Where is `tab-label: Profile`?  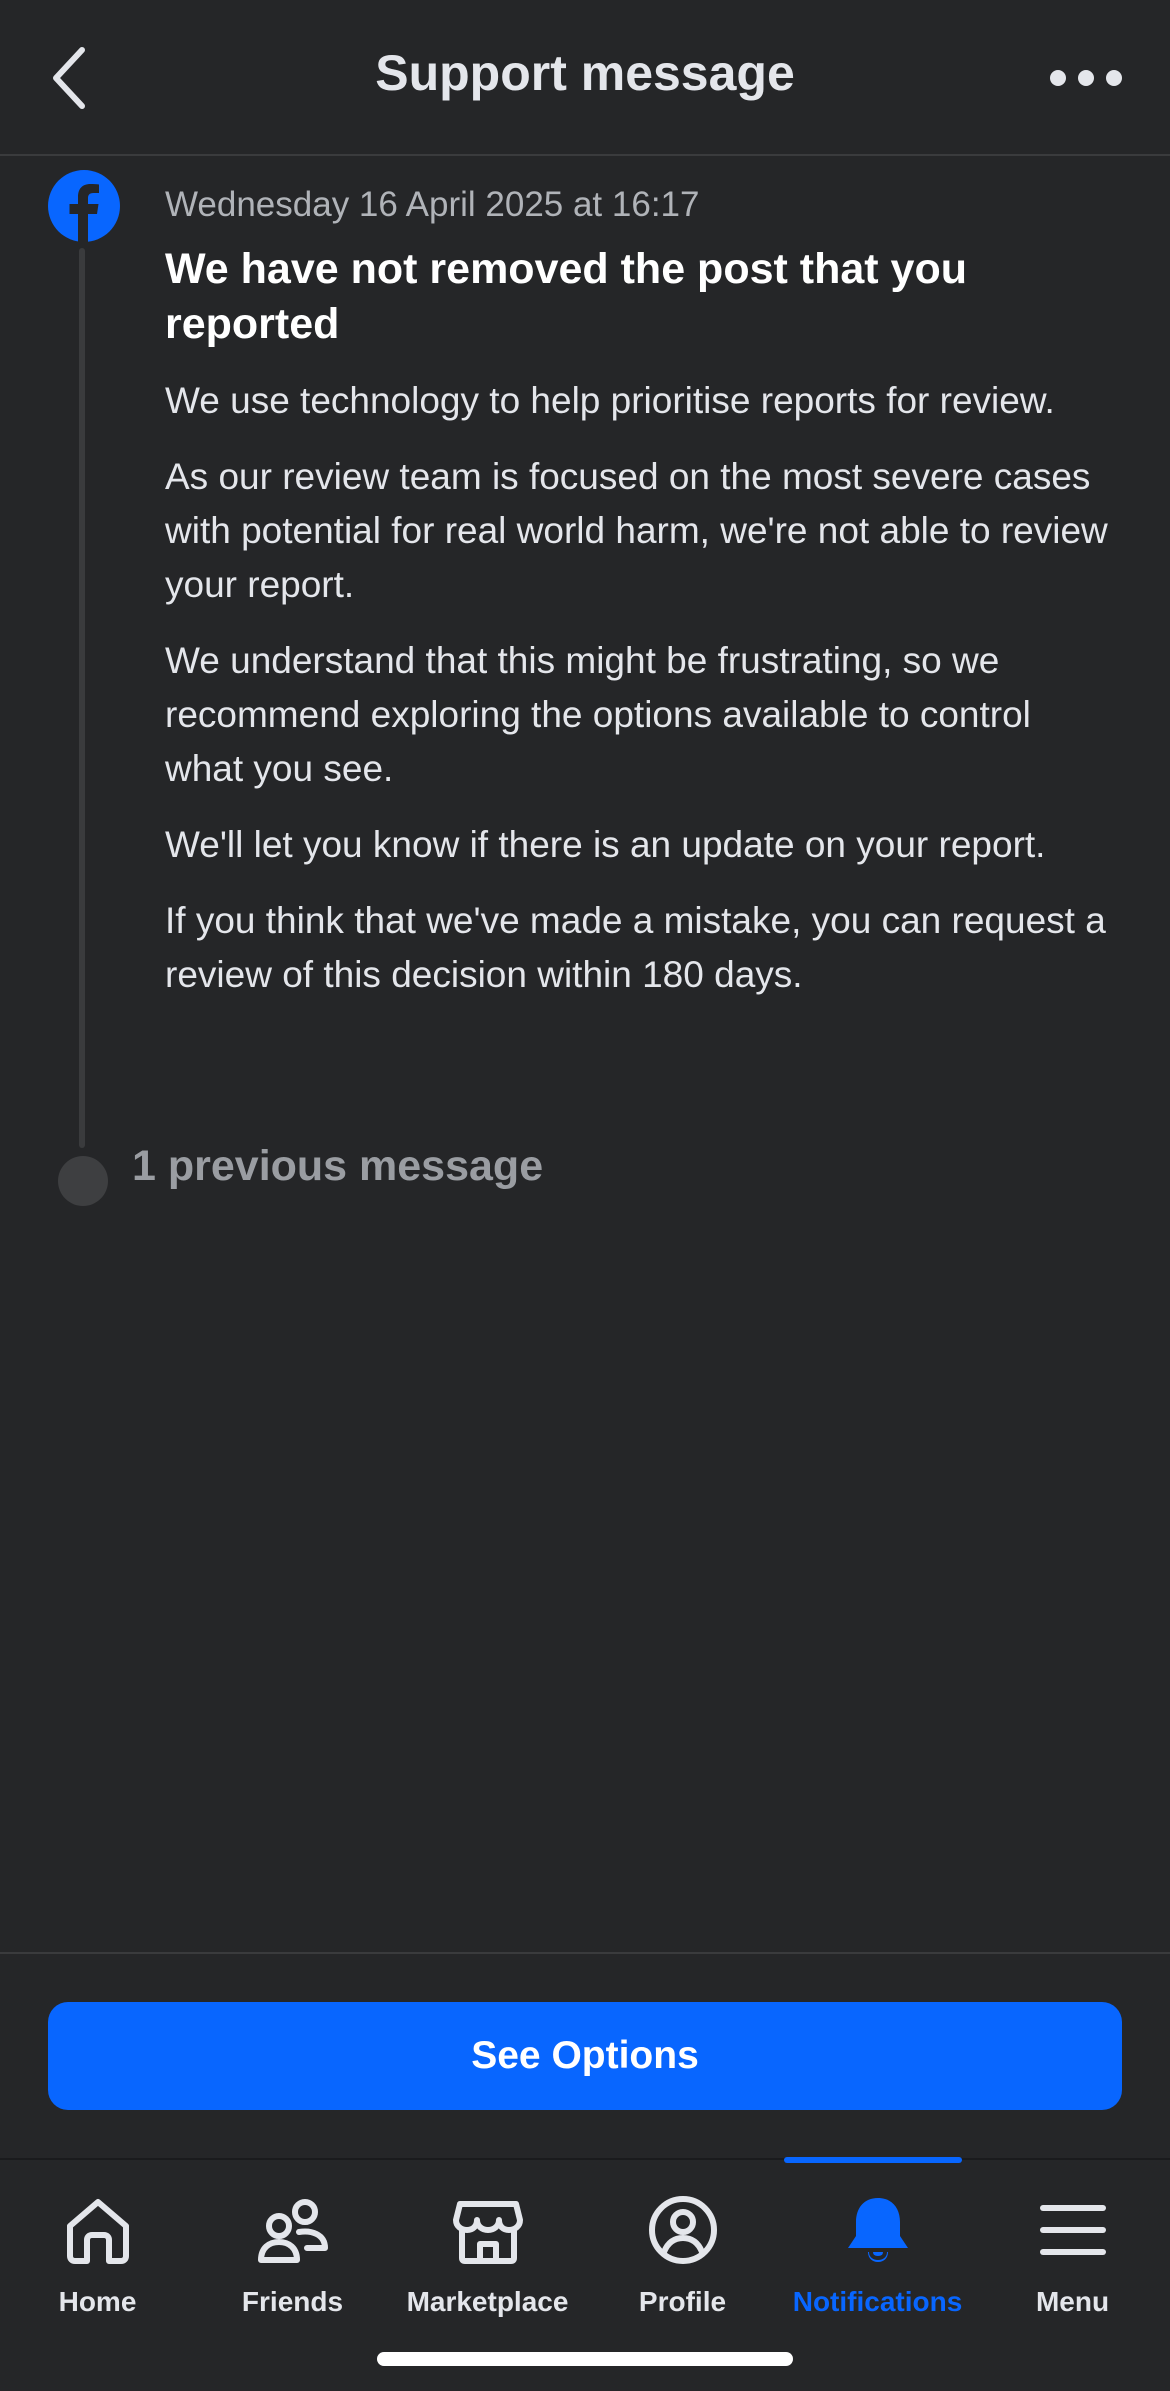
tab-label: Profile is located at coordinates (682, 2301).